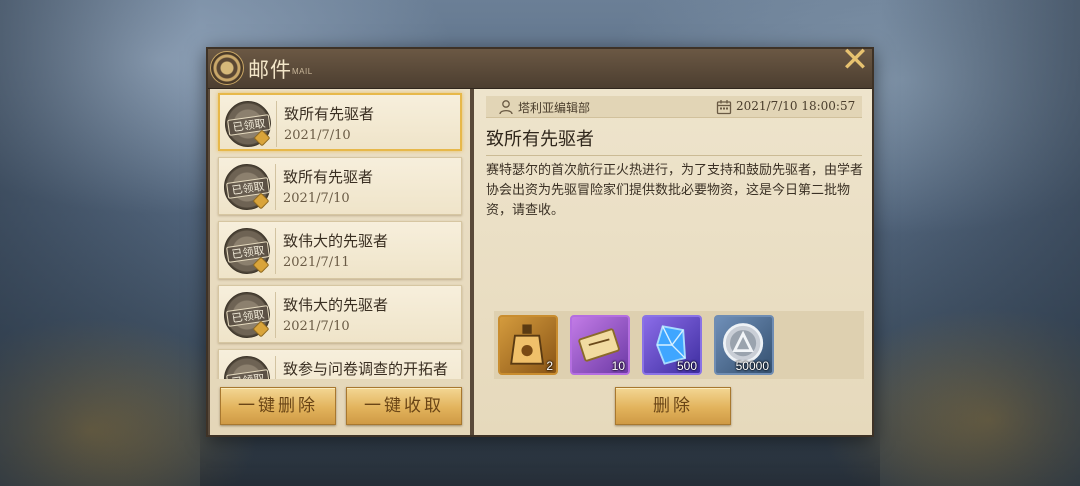 This screenshot has height=486, width=1080. Describe the element at coordinates (724, 107) in the screenshot. I see `calendar-icon` at that location.